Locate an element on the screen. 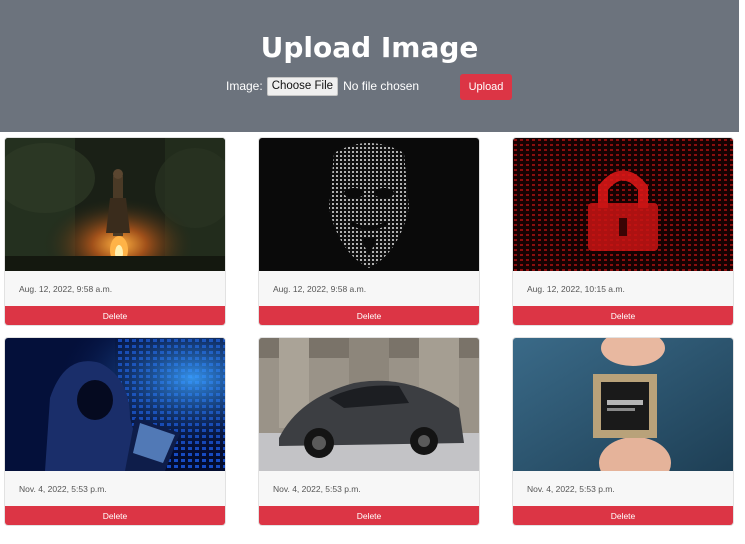 Image resolution: width=745 pixels, height=544 pixels. file-status-text: No file chosen is located at coordinates (381, 86).